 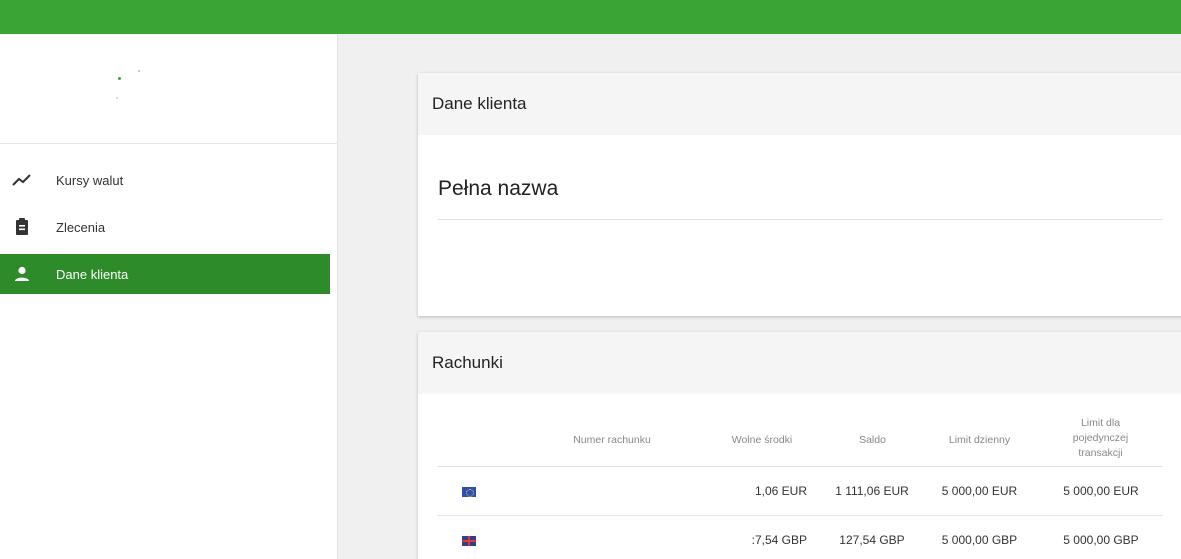 I want to click on column-header: Wolne środki, so click(x=762, y=440).